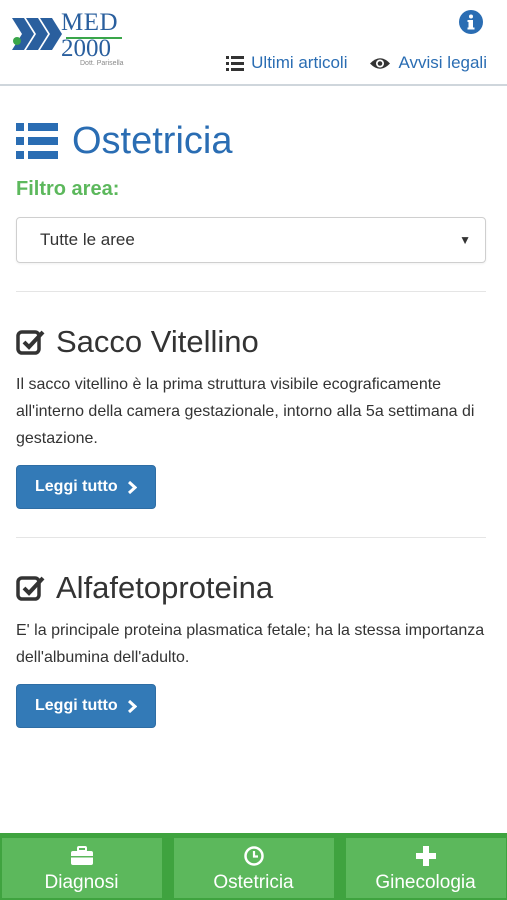  Describe the element at coordinates (90, 22) in the screenshot. I see `logo-brand: MED` at that location.